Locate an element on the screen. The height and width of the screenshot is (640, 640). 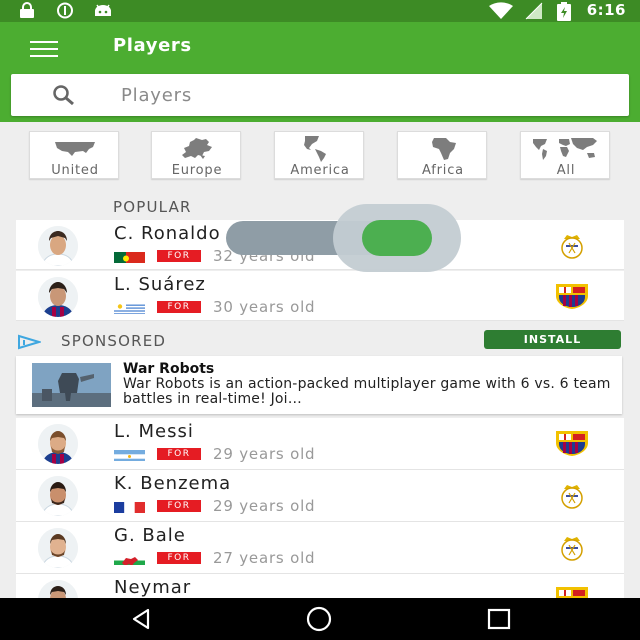
player-name: L. Messi is located at coordinates (154, 431).